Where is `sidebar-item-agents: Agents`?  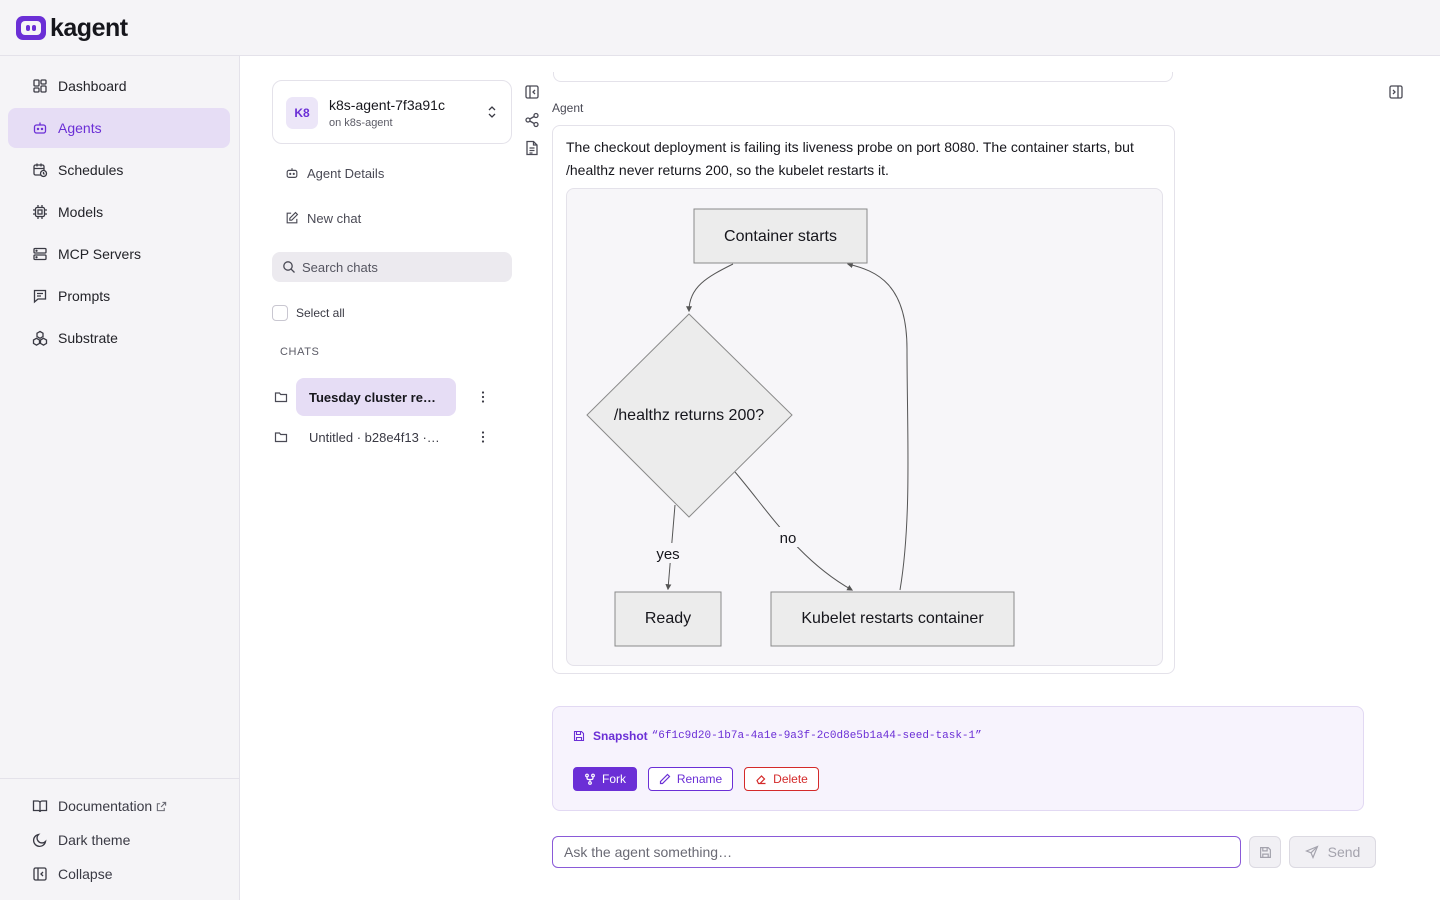
sidebar-item-agents: Agents is located at coordinates (119, 128).